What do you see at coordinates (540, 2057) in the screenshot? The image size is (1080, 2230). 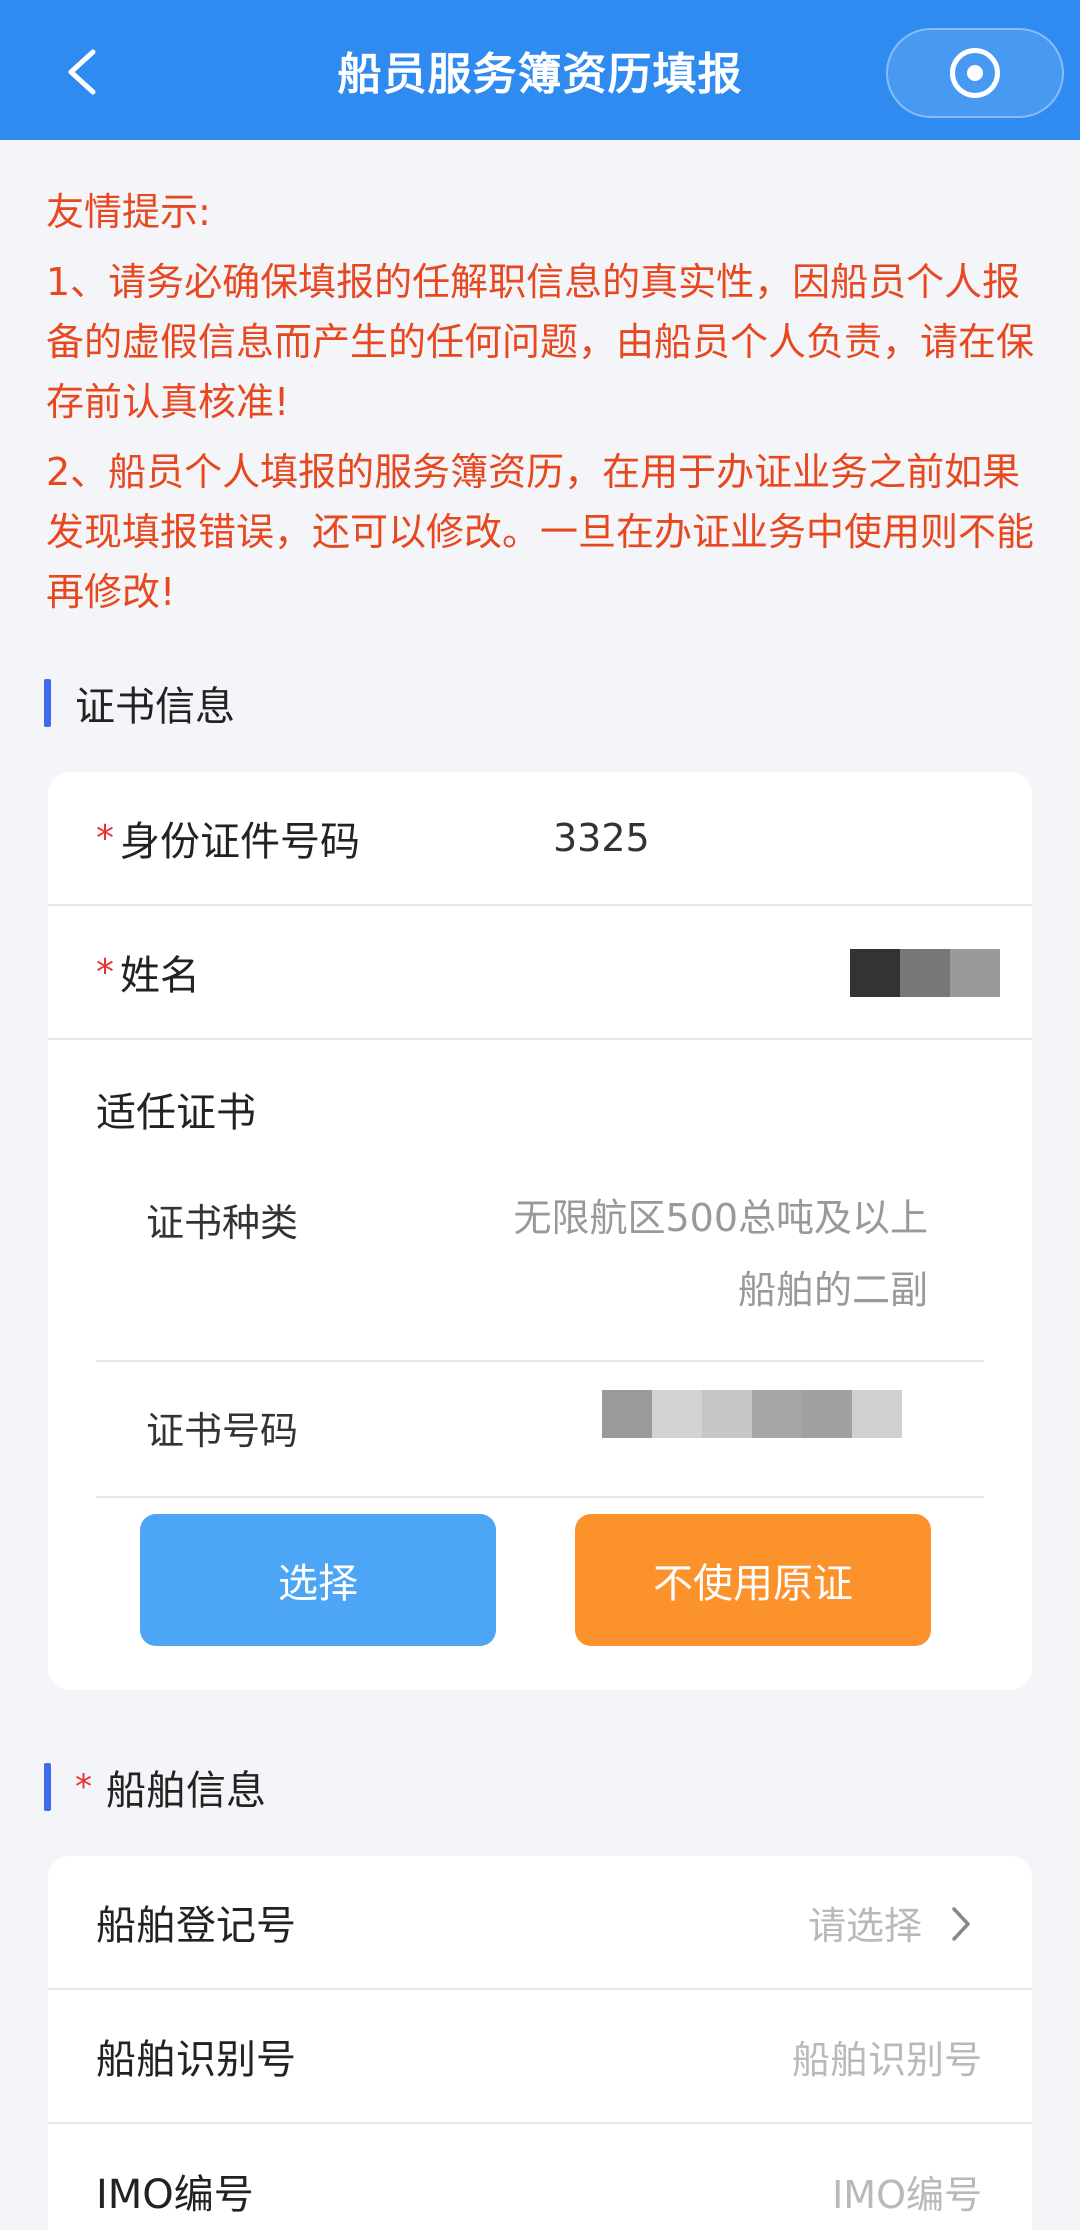 I see `ship-ident-row: 船舶识别号 船舶识别号` at bounding box center [540, 2057].